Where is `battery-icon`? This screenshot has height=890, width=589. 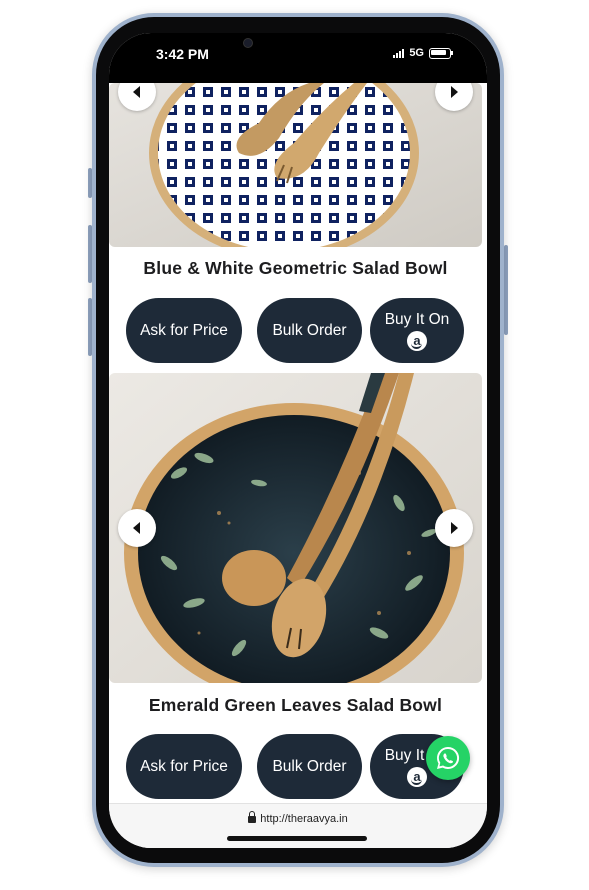 battery-icon is located at coordinates (441, 53).